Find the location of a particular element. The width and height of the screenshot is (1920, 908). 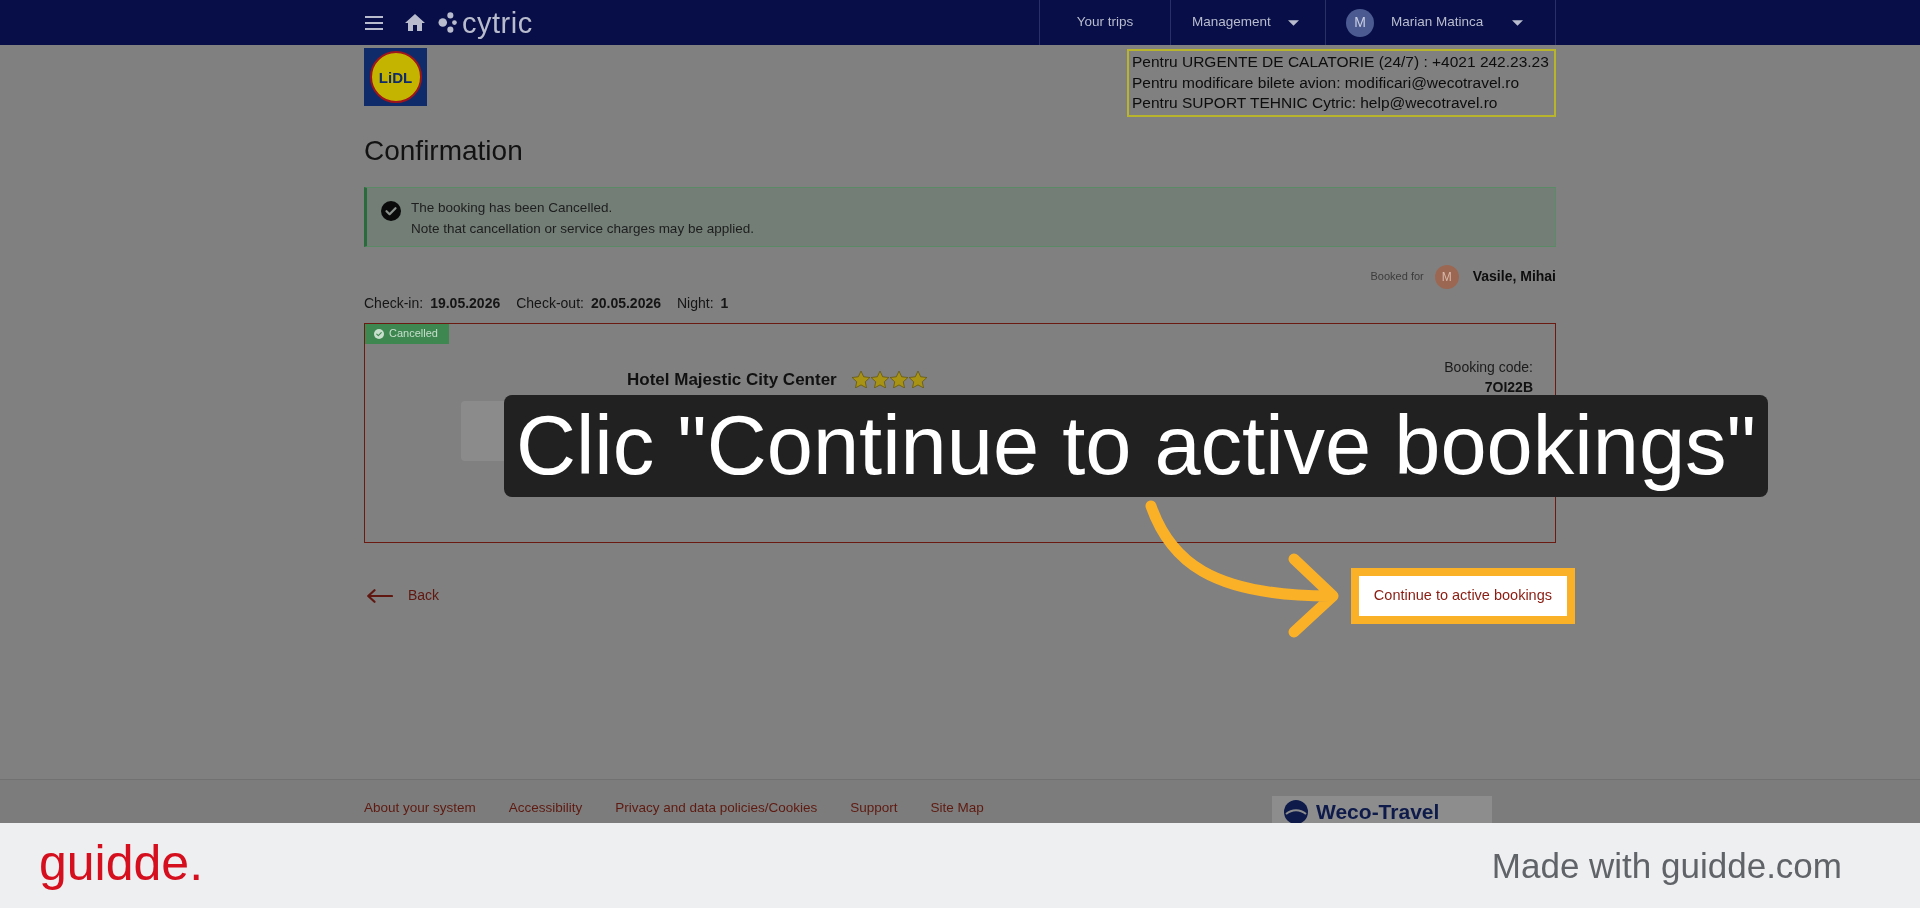

page-title: Confirmation is located at coordinates (443, 150).